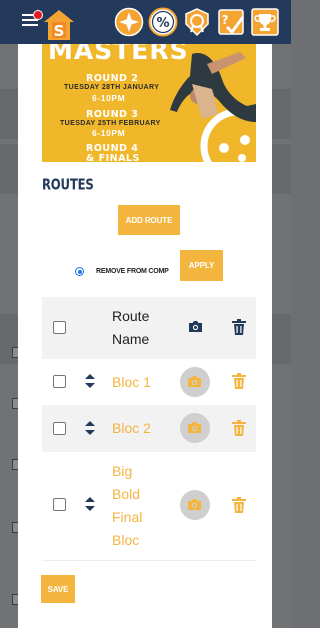  What do you see at coordinates (201, 265) in the screenshot?
I see `apply-button: APPLY` at bounding box center [201, 265].